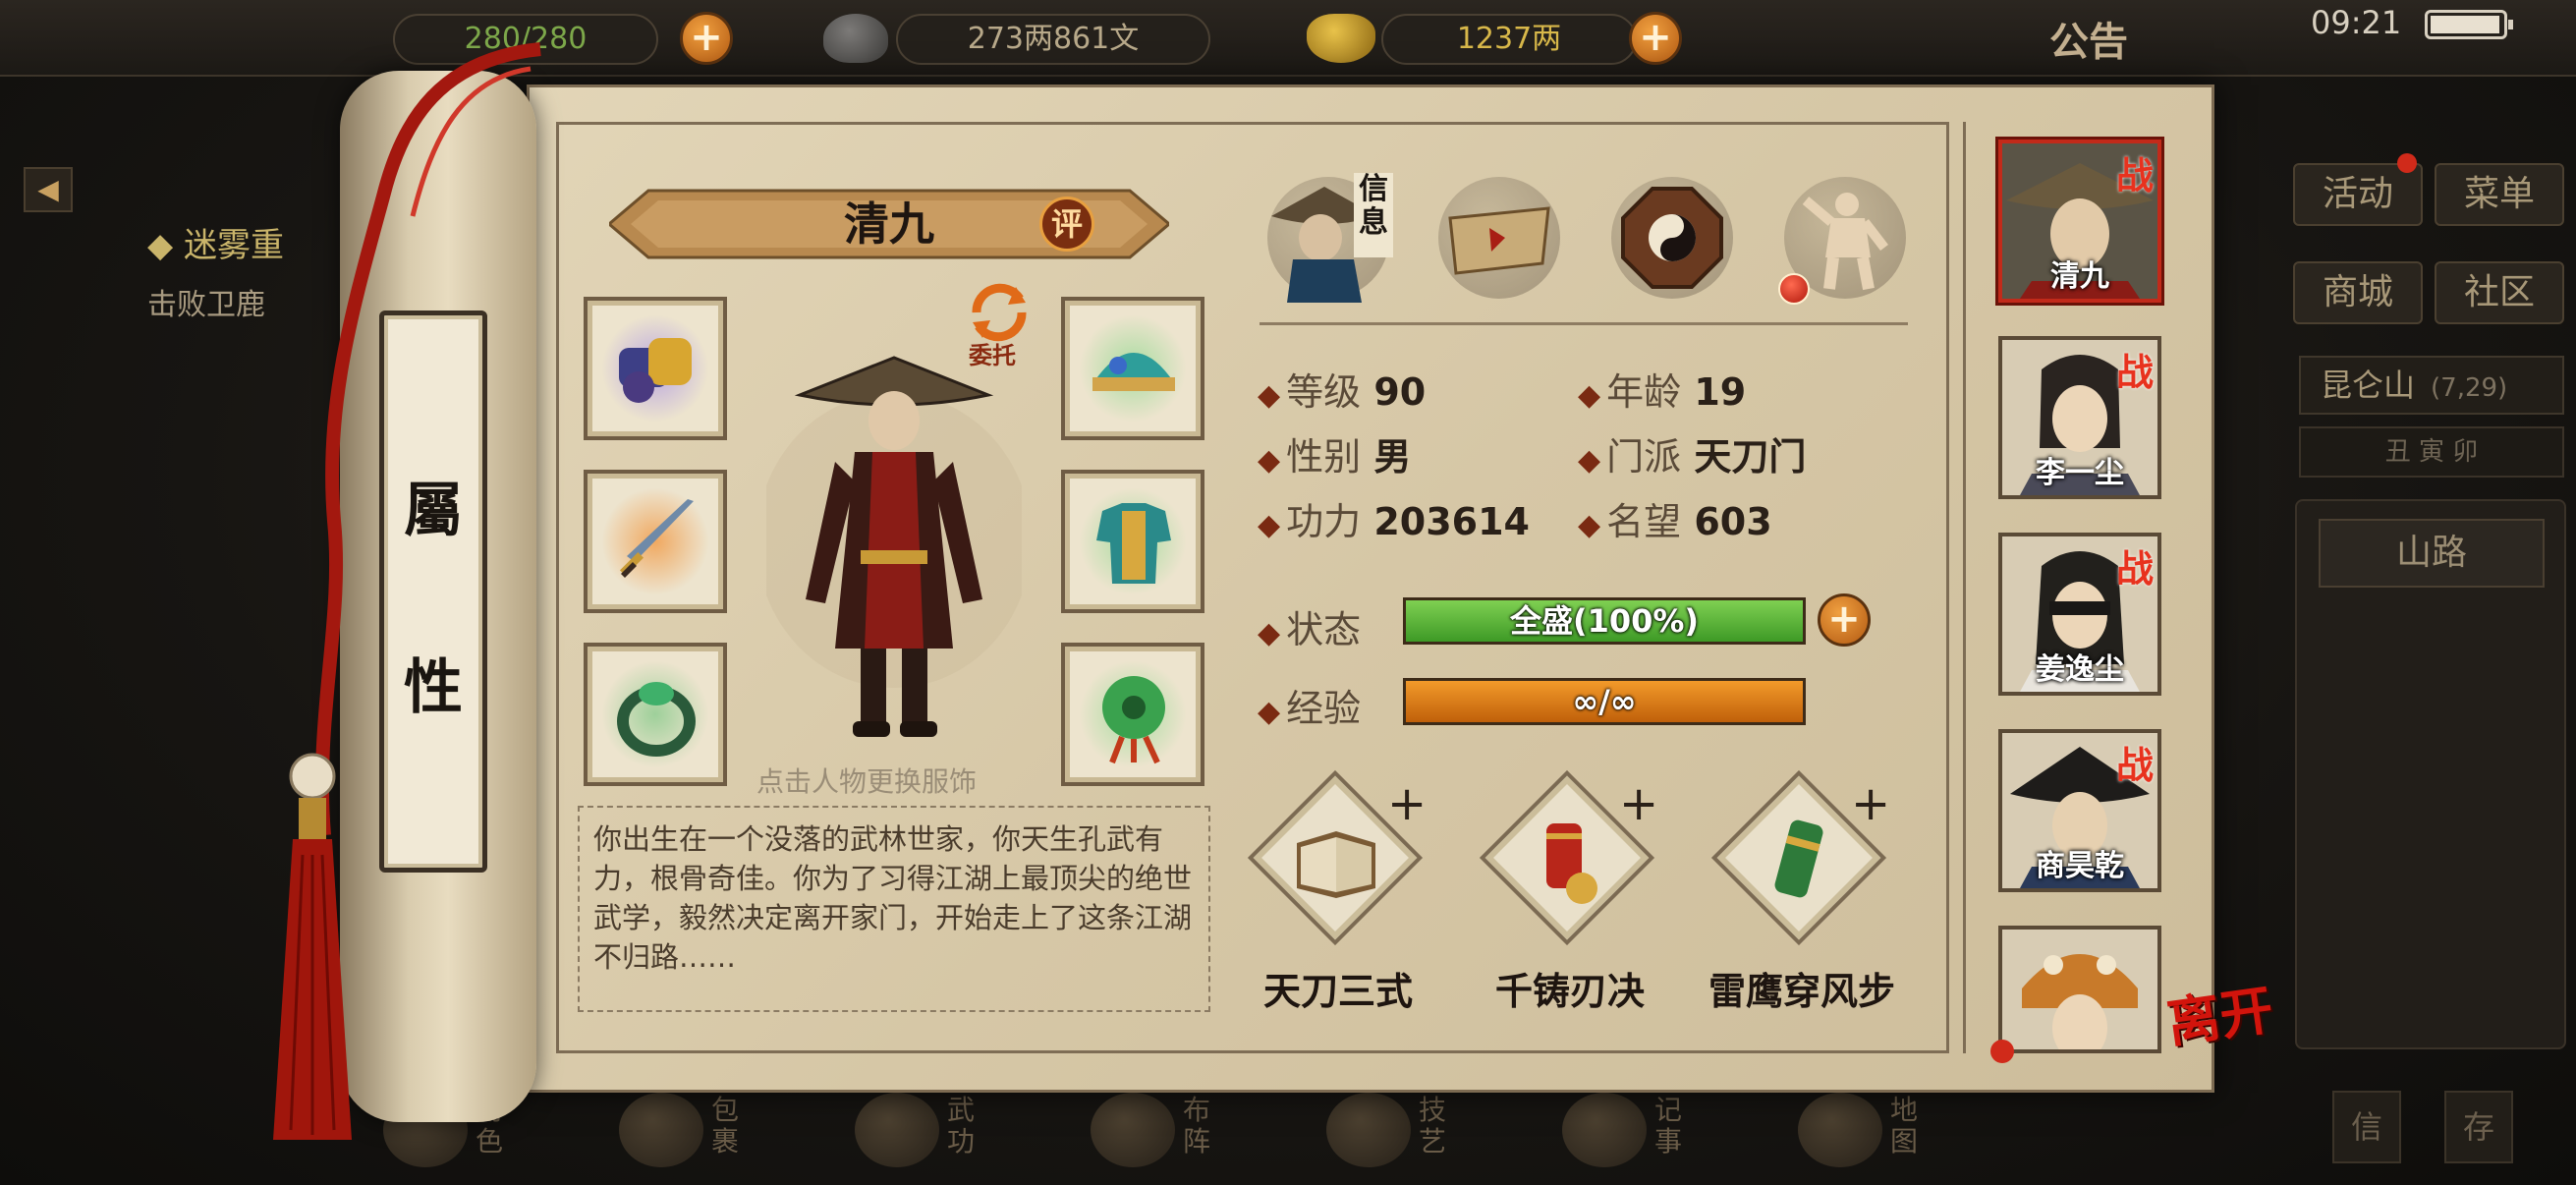 Image resolution: width=2576 pixels, height=1185 pixels. Describe the element at coordinates (725, 1126) in the screenshot. I see `nav-label: 包裹` at that location.